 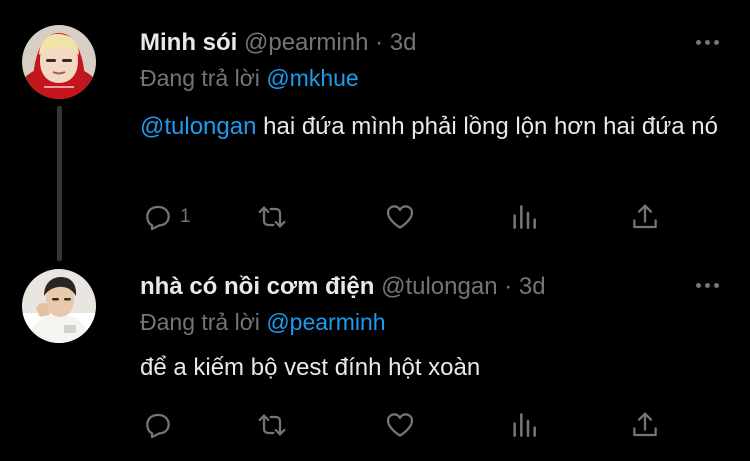 I want to click on display-name: Minh sói, so click(x=188, y=42).